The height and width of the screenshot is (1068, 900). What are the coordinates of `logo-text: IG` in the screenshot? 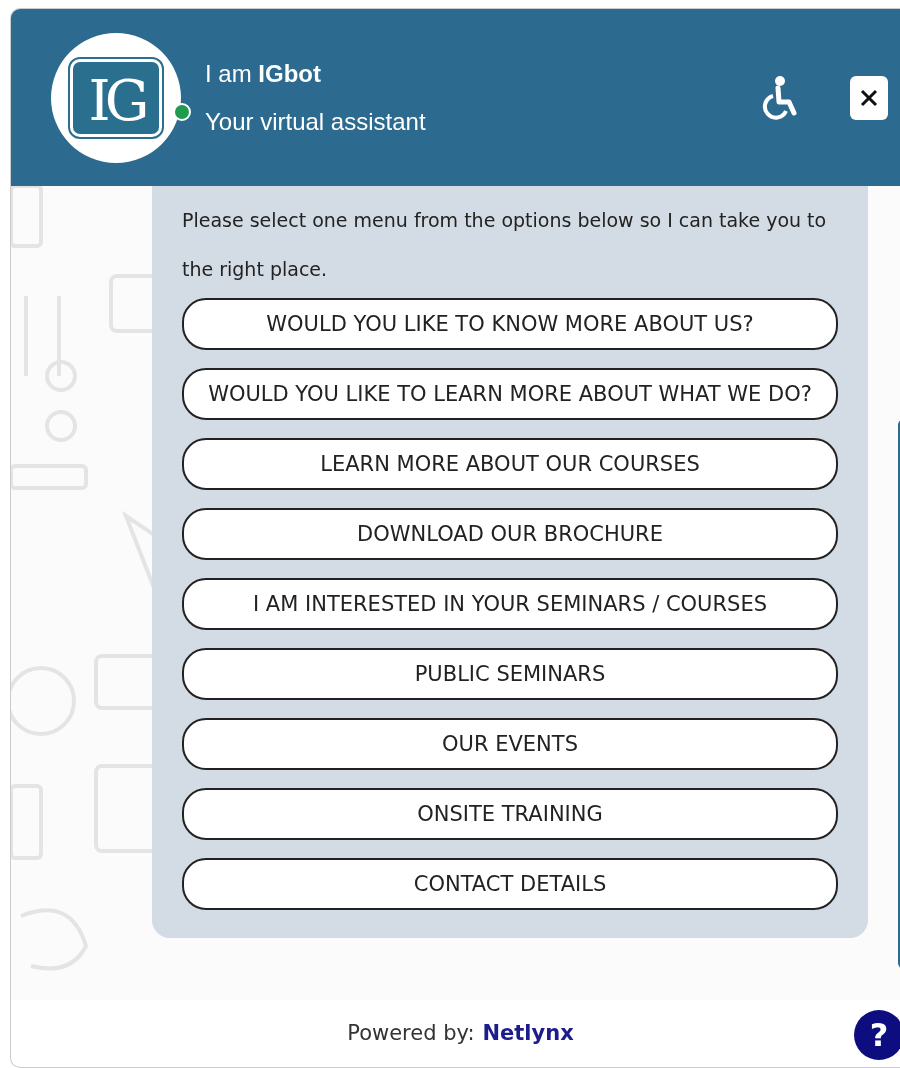 It's located at (116, 97).